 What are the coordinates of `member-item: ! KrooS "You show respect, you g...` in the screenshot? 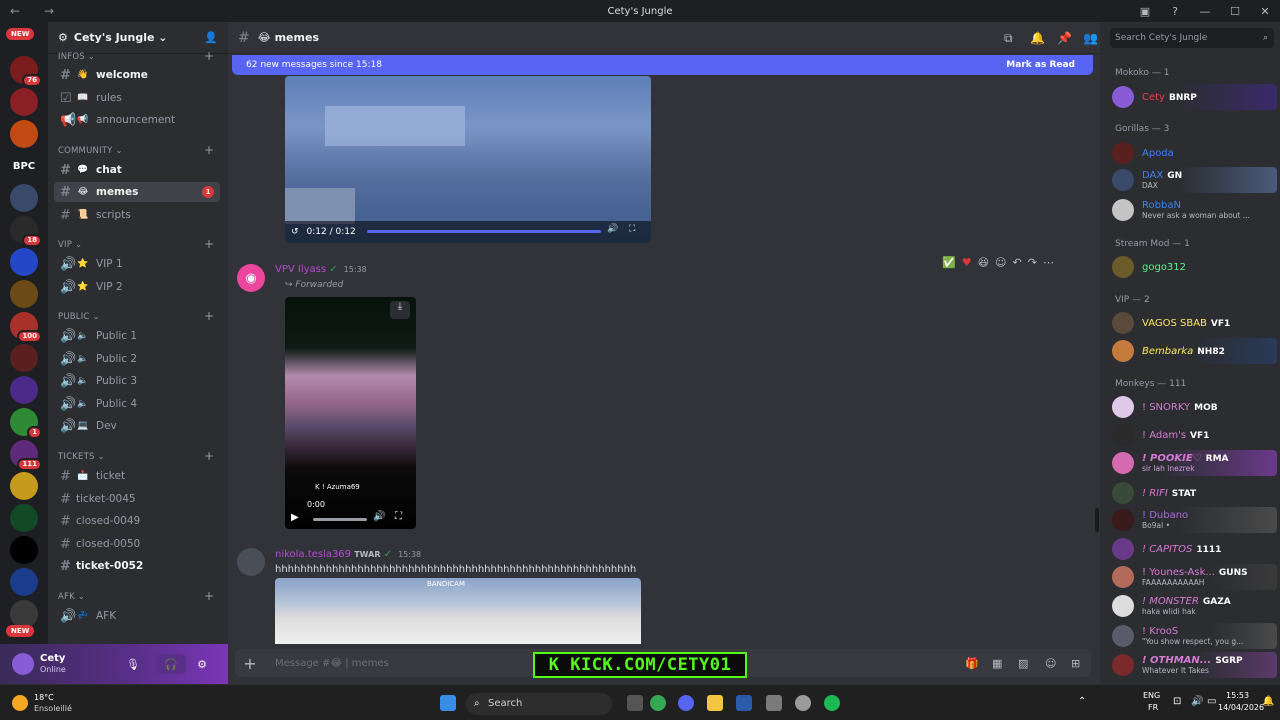 It's located at (1194, 636).